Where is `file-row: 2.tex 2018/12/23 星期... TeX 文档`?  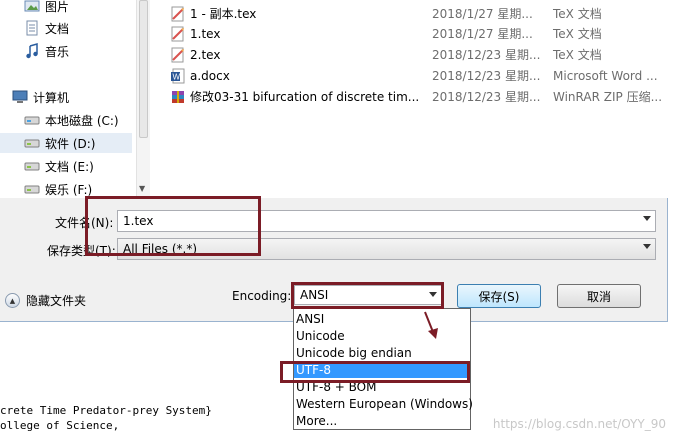 file-row: 2.tex 2018/12/23 星期... TeX 文档 is located at coordinates (410, 54).